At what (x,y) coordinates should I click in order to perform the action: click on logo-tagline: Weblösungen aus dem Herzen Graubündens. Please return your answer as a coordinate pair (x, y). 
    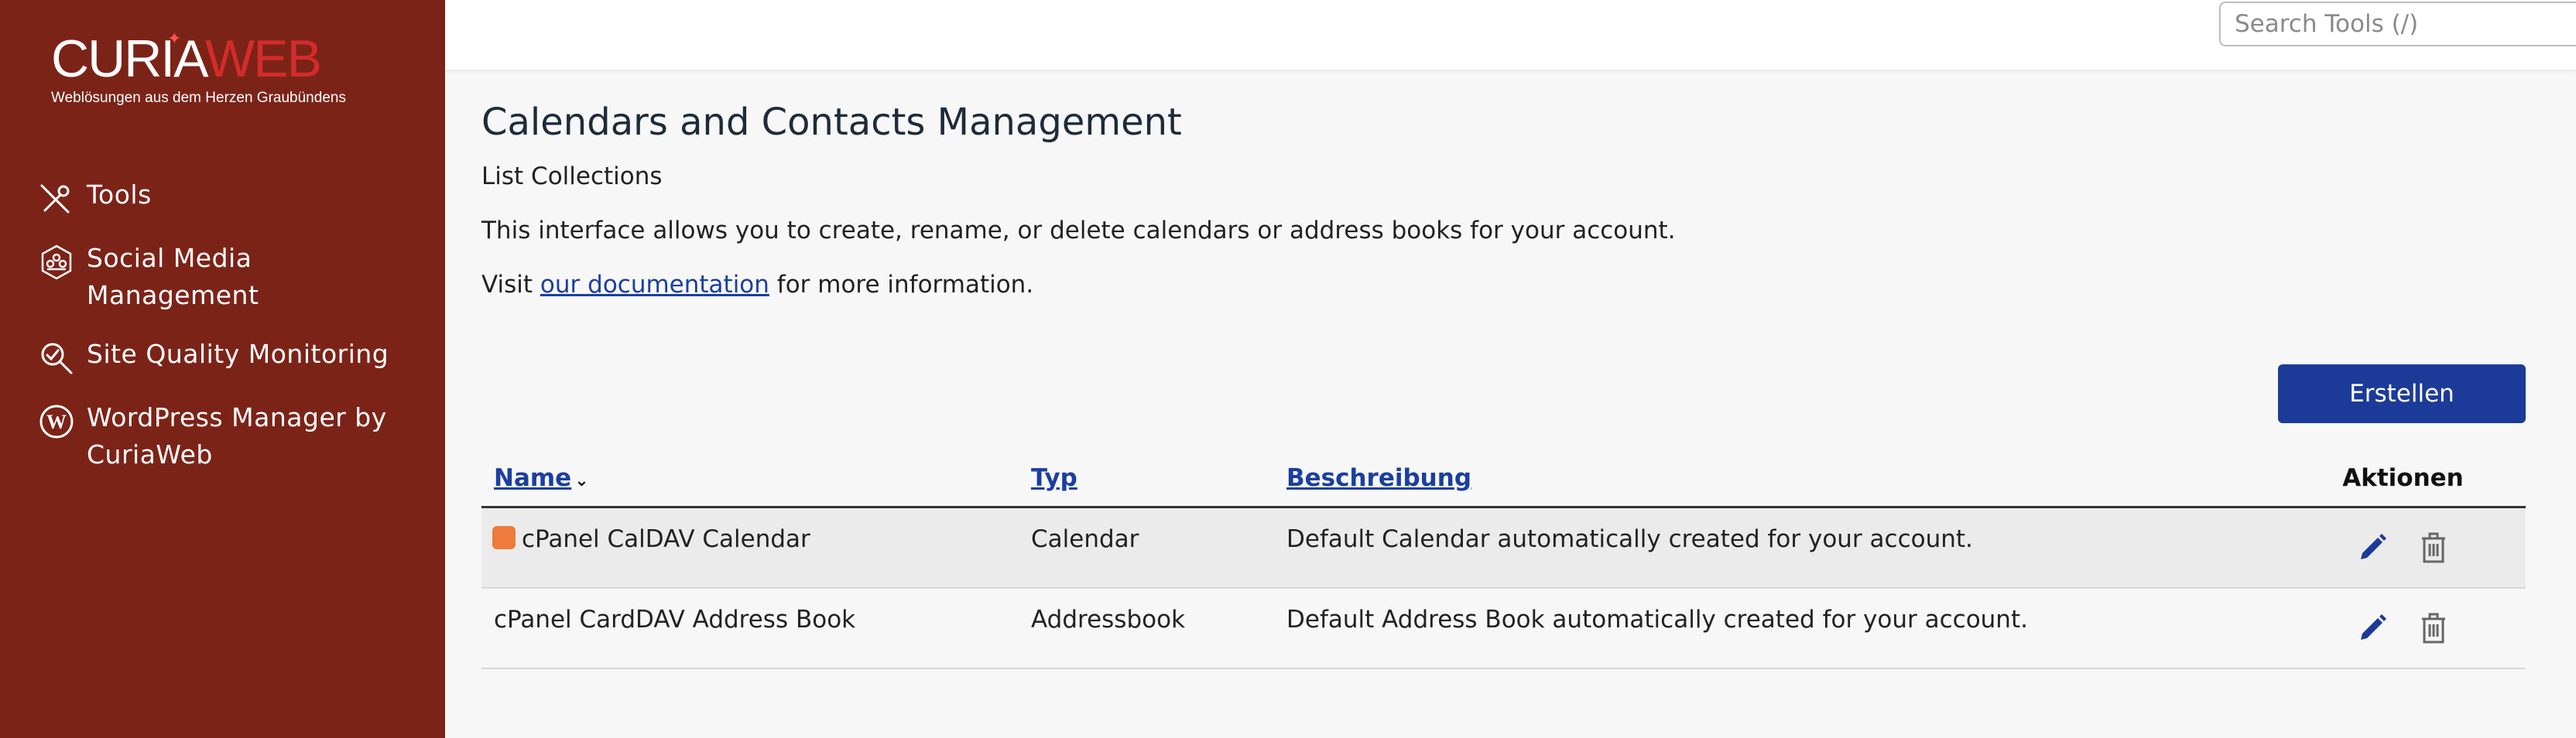
    Looking at the image, I should click on (198, 98).